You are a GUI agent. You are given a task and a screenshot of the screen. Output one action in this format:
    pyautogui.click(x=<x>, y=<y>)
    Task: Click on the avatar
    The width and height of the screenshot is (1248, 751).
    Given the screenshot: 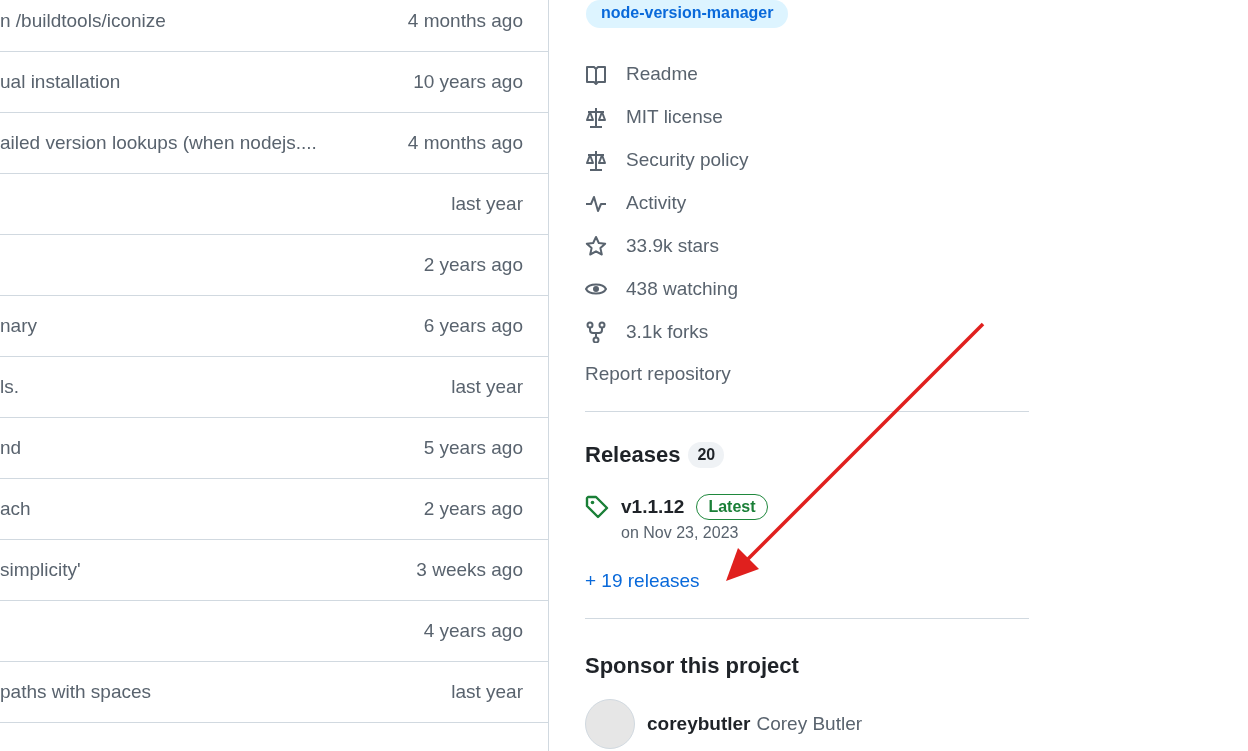 What is the action you would take?
    pyautogui.click(x=610, y=724)
    